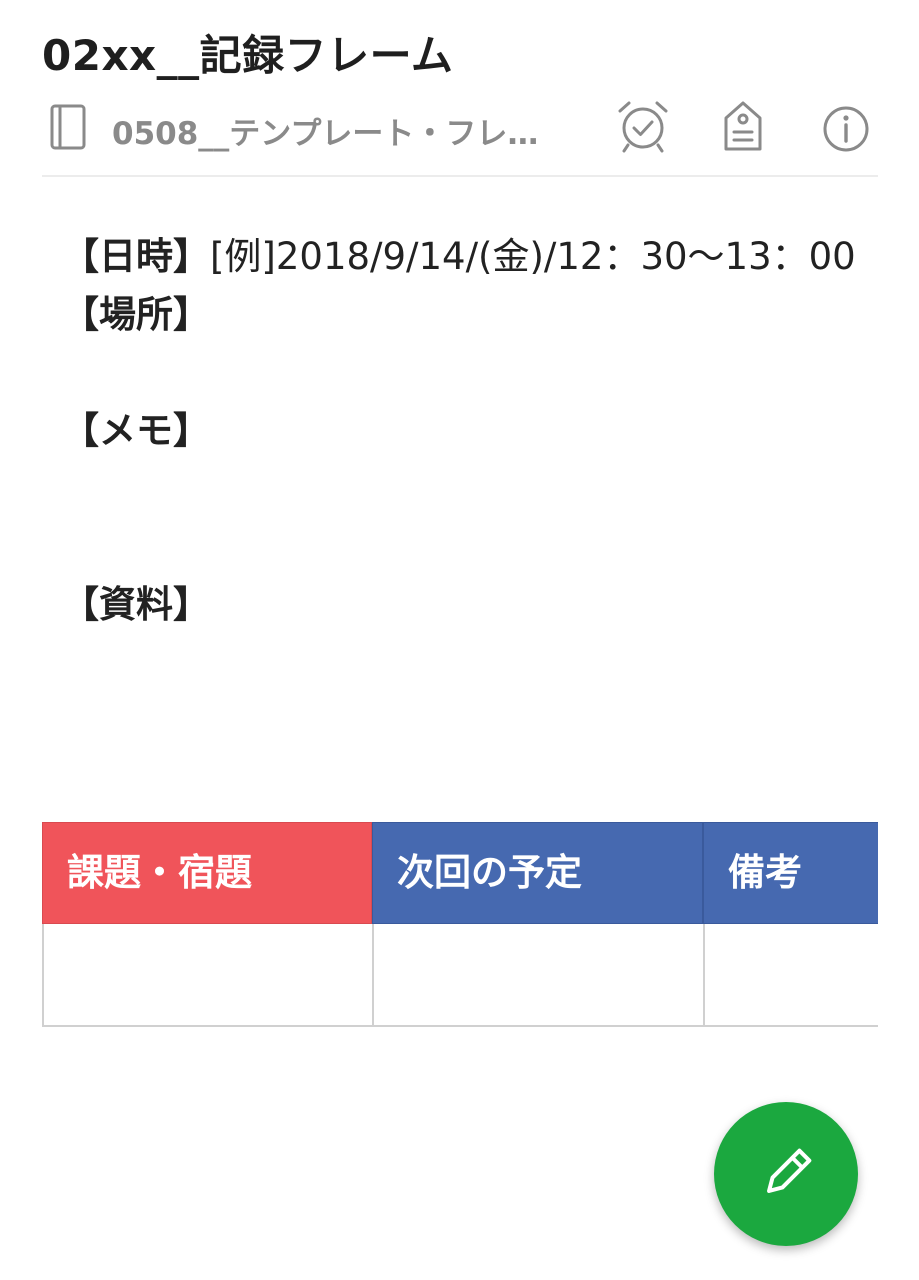  What do you see at coordinates (247, 52) in the screenshot?
I see `note-title: 02xx__記録フレーム` at bounding box center [247, 52].